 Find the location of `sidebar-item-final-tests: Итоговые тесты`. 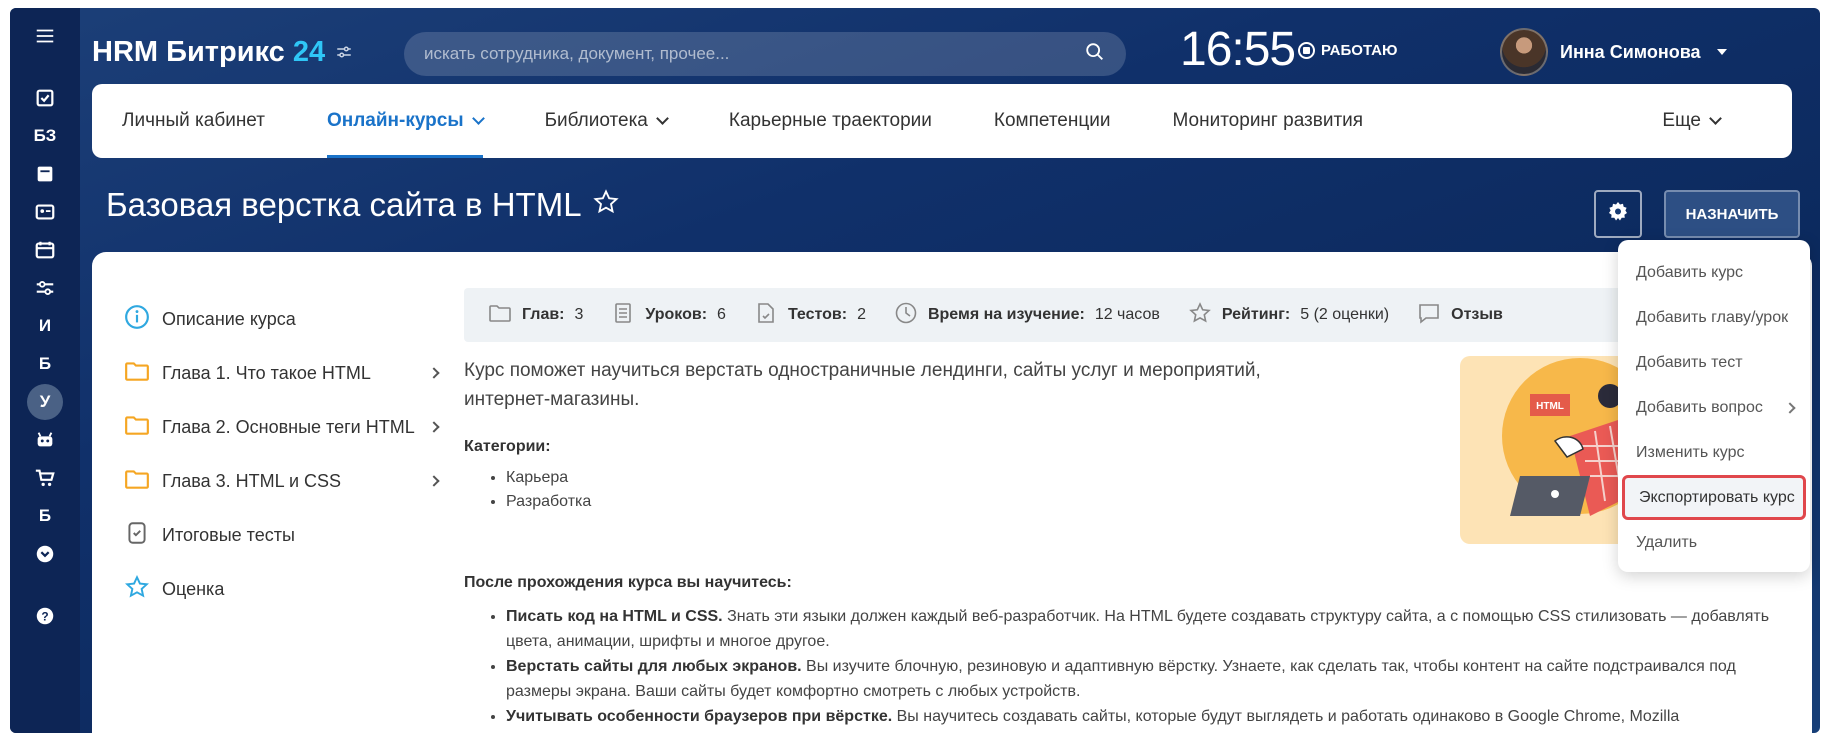

sidebar-item-final-tests: Итоговые тесты is located at coordinates (284, 535).